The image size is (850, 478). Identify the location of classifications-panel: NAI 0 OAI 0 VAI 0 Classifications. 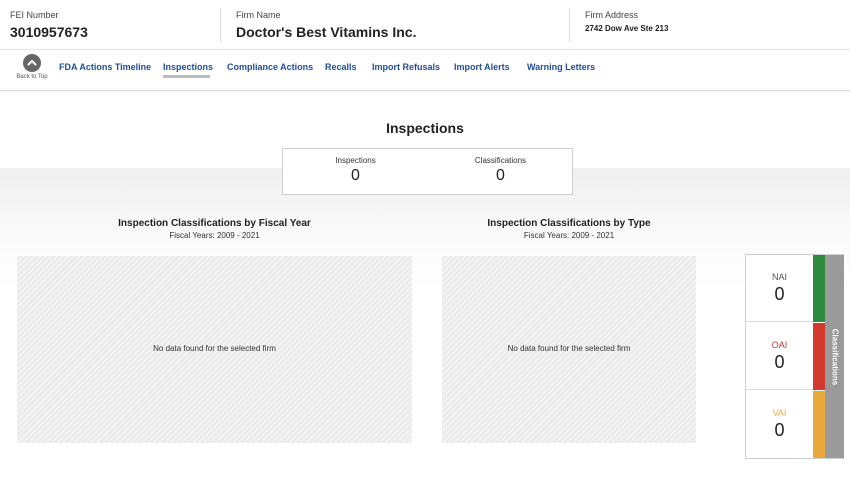
(794, 356).